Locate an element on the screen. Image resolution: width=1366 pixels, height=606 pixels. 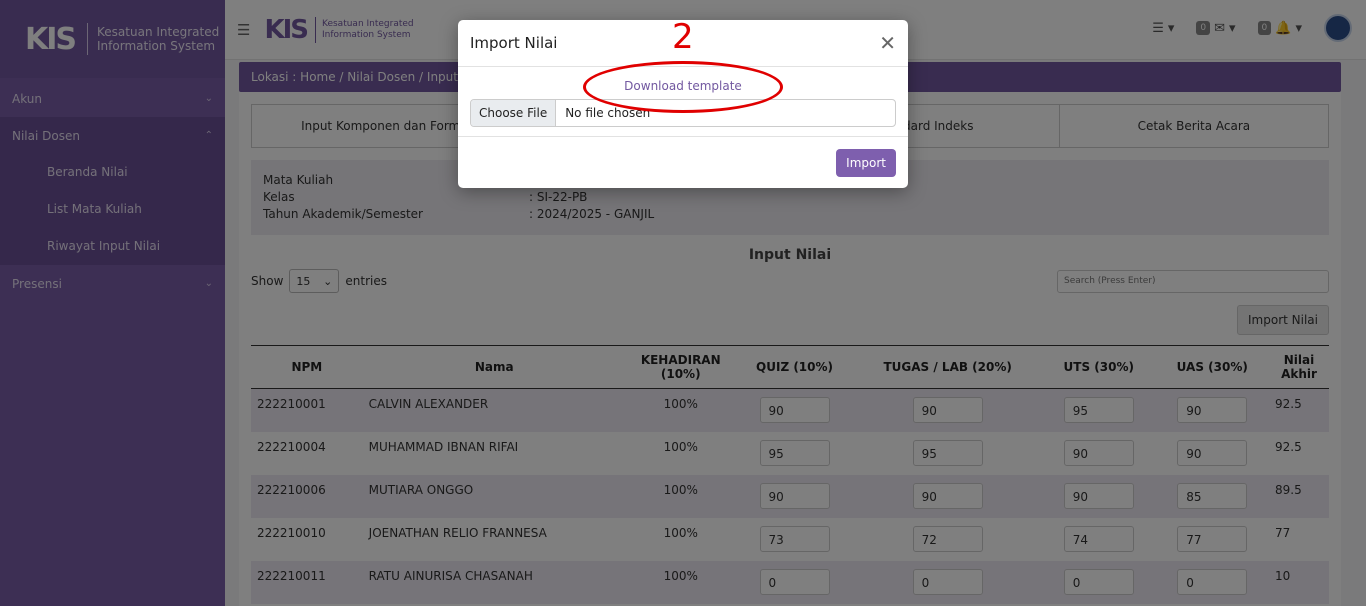
annotation-ellipse is located at coordinates (683, 87).